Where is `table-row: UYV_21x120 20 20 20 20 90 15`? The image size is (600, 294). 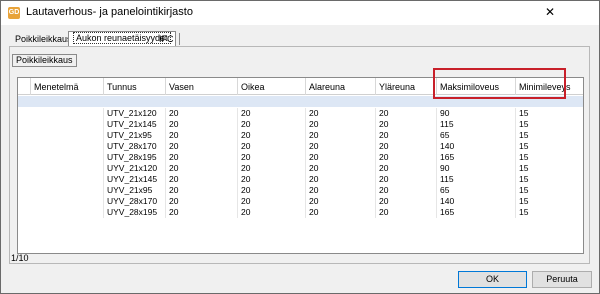
table-row: UYV_21x120 20 20 20 20 90 15 is located at coordinates (300, 168).